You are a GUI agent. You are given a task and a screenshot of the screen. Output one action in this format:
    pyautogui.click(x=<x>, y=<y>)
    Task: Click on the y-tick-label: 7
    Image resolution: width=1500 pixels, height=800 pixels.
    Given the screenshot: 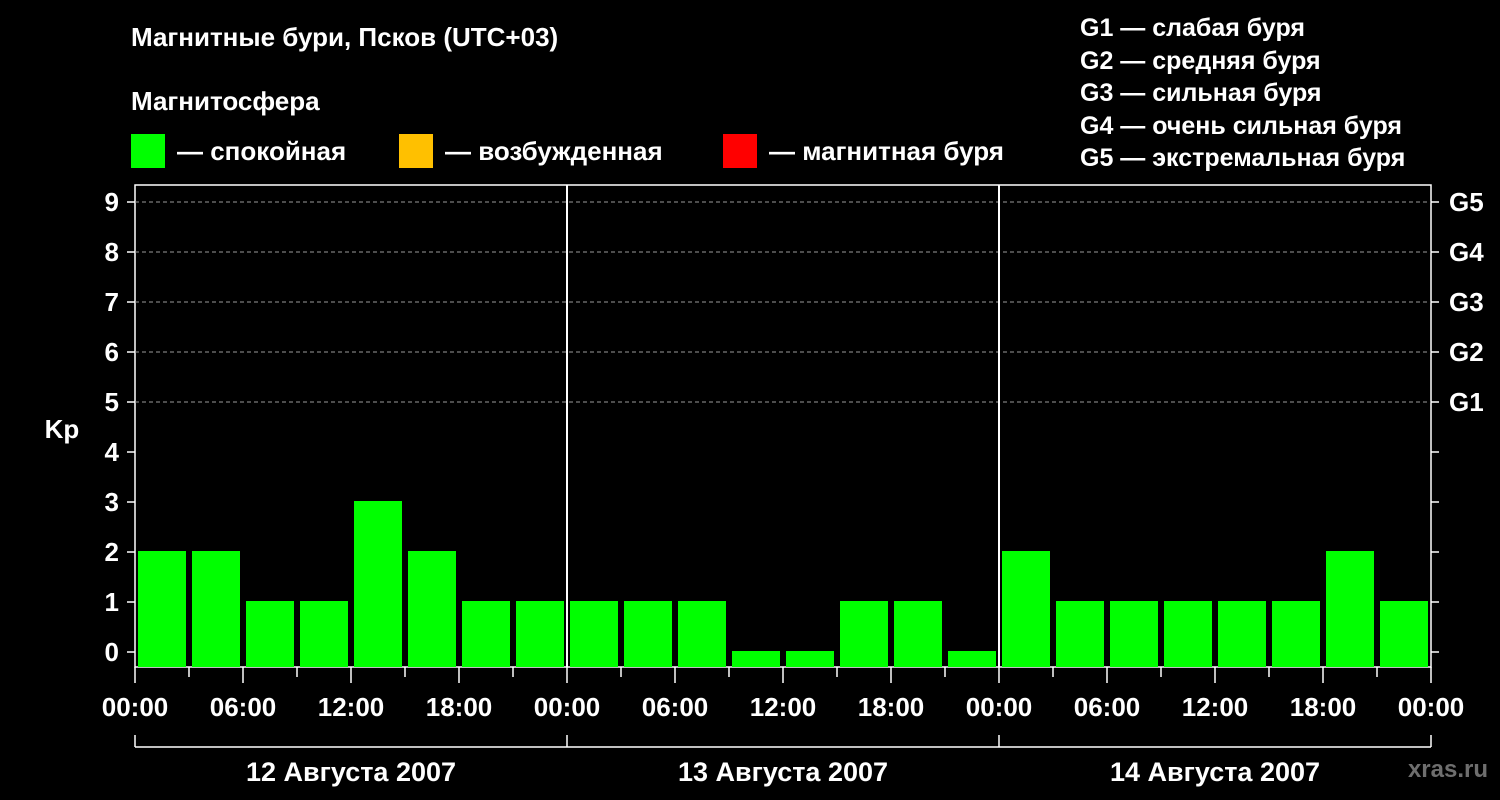 What is the action you would take?
    pyautogui.click(x=112, y=302)
    